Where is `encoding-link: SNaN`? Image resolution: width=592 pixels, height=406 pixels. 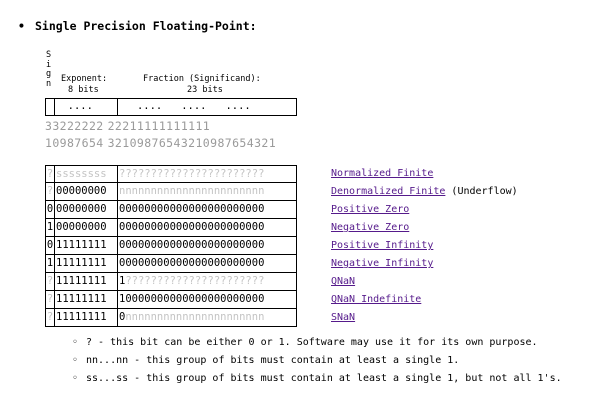 encoding-link: SNaN is located at coordinates (343, 317).